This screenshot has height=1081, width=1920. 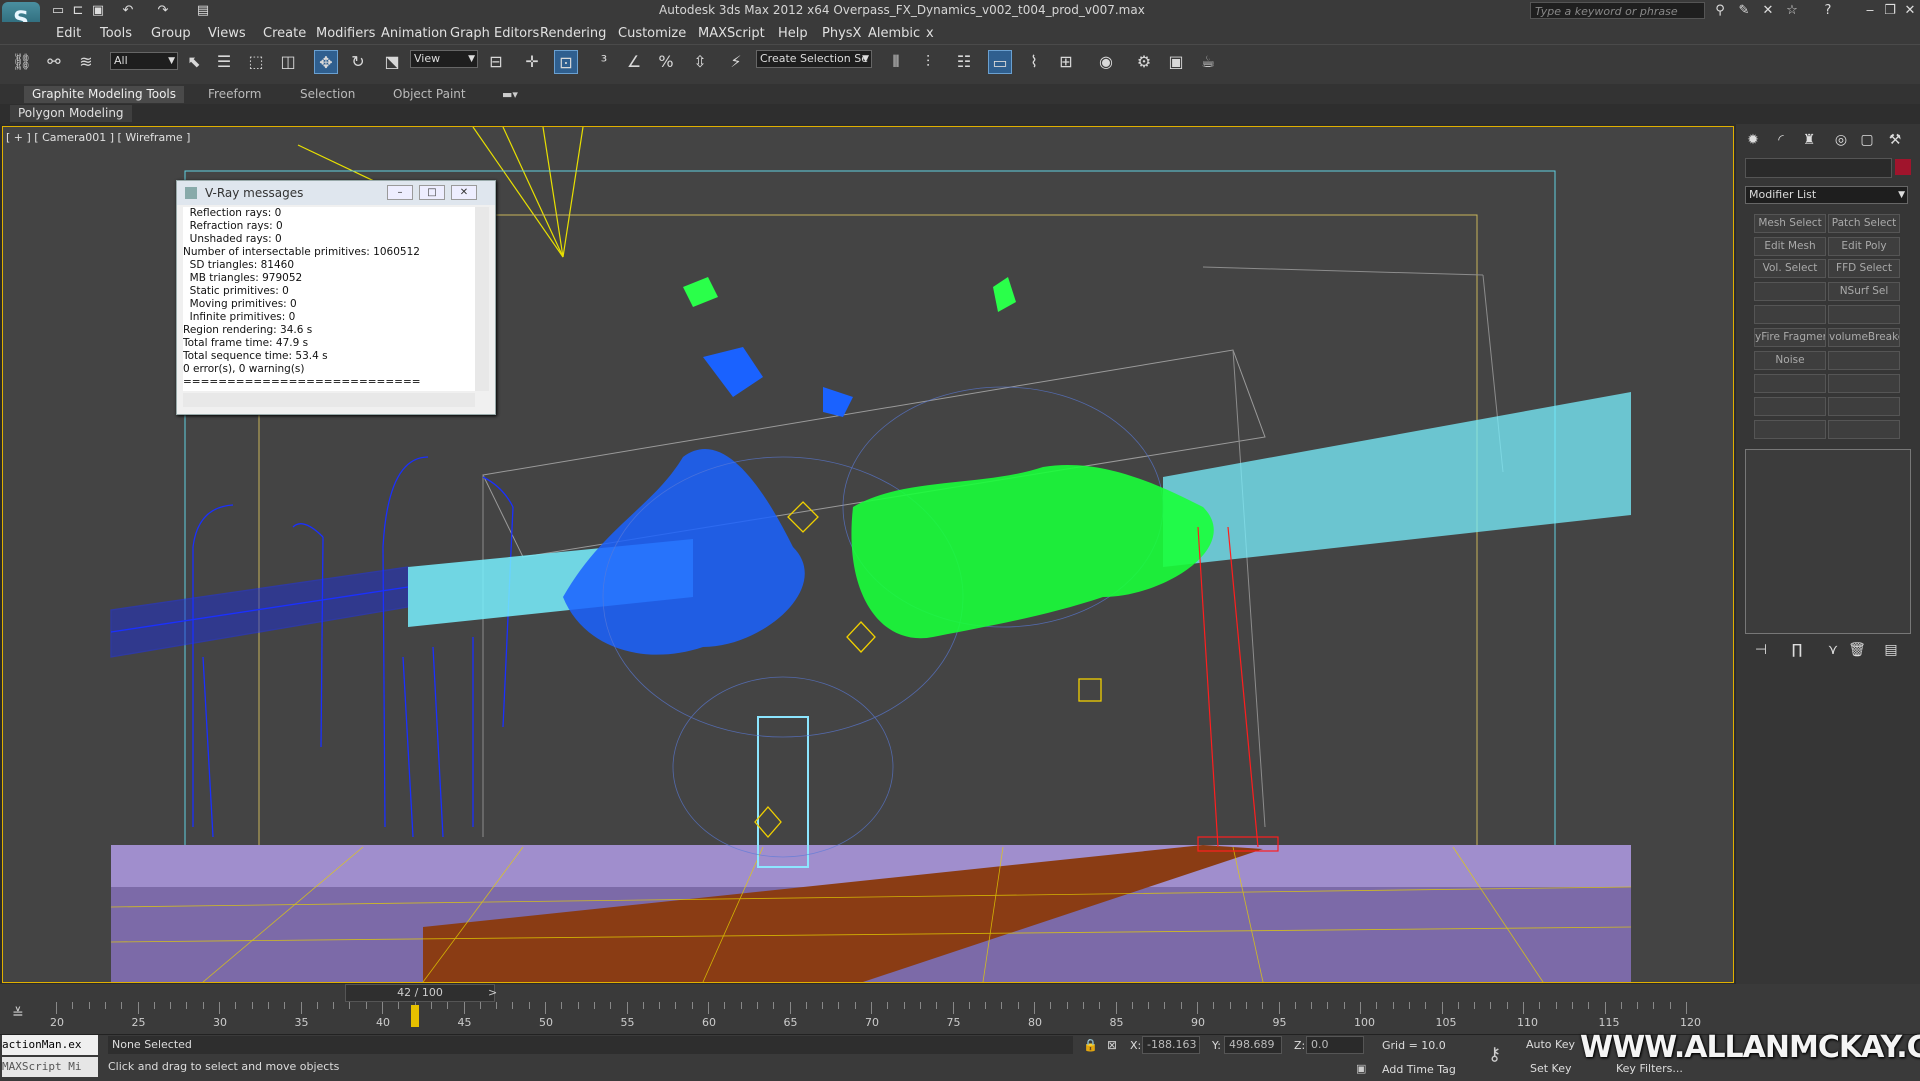 I want to click on spinner-snap-icon: ⇳, so click(x=700, y=62).